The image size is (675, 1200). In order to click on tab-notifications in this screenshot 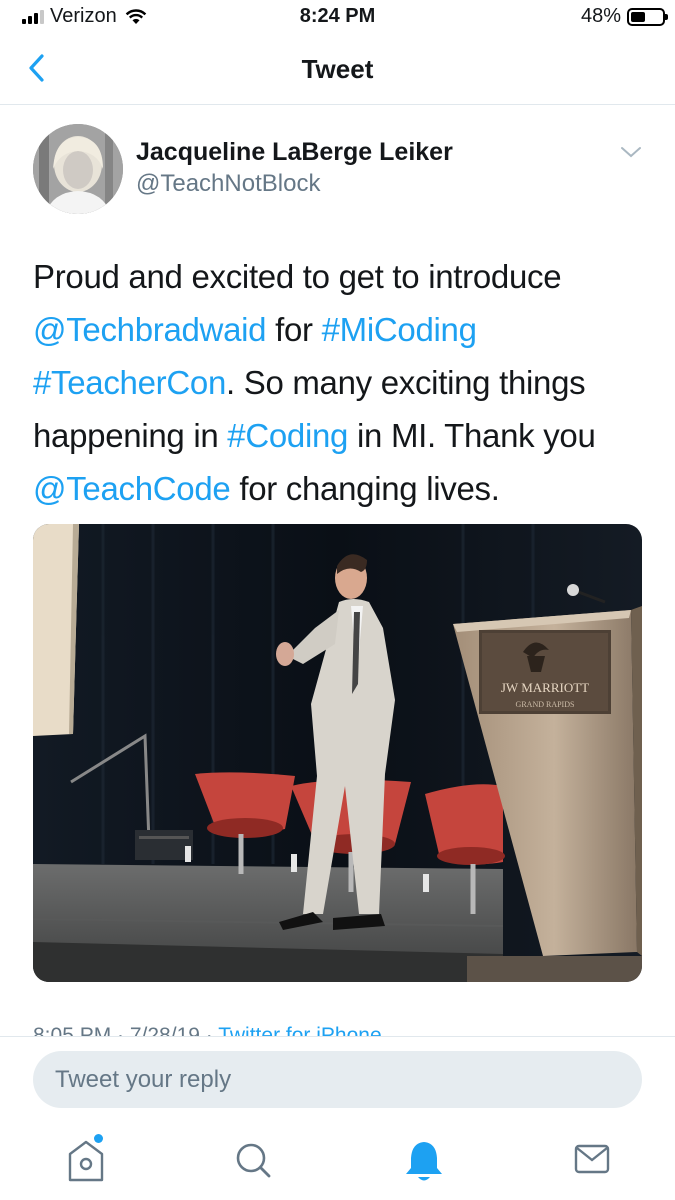, I will do `click(424, 1159)`.